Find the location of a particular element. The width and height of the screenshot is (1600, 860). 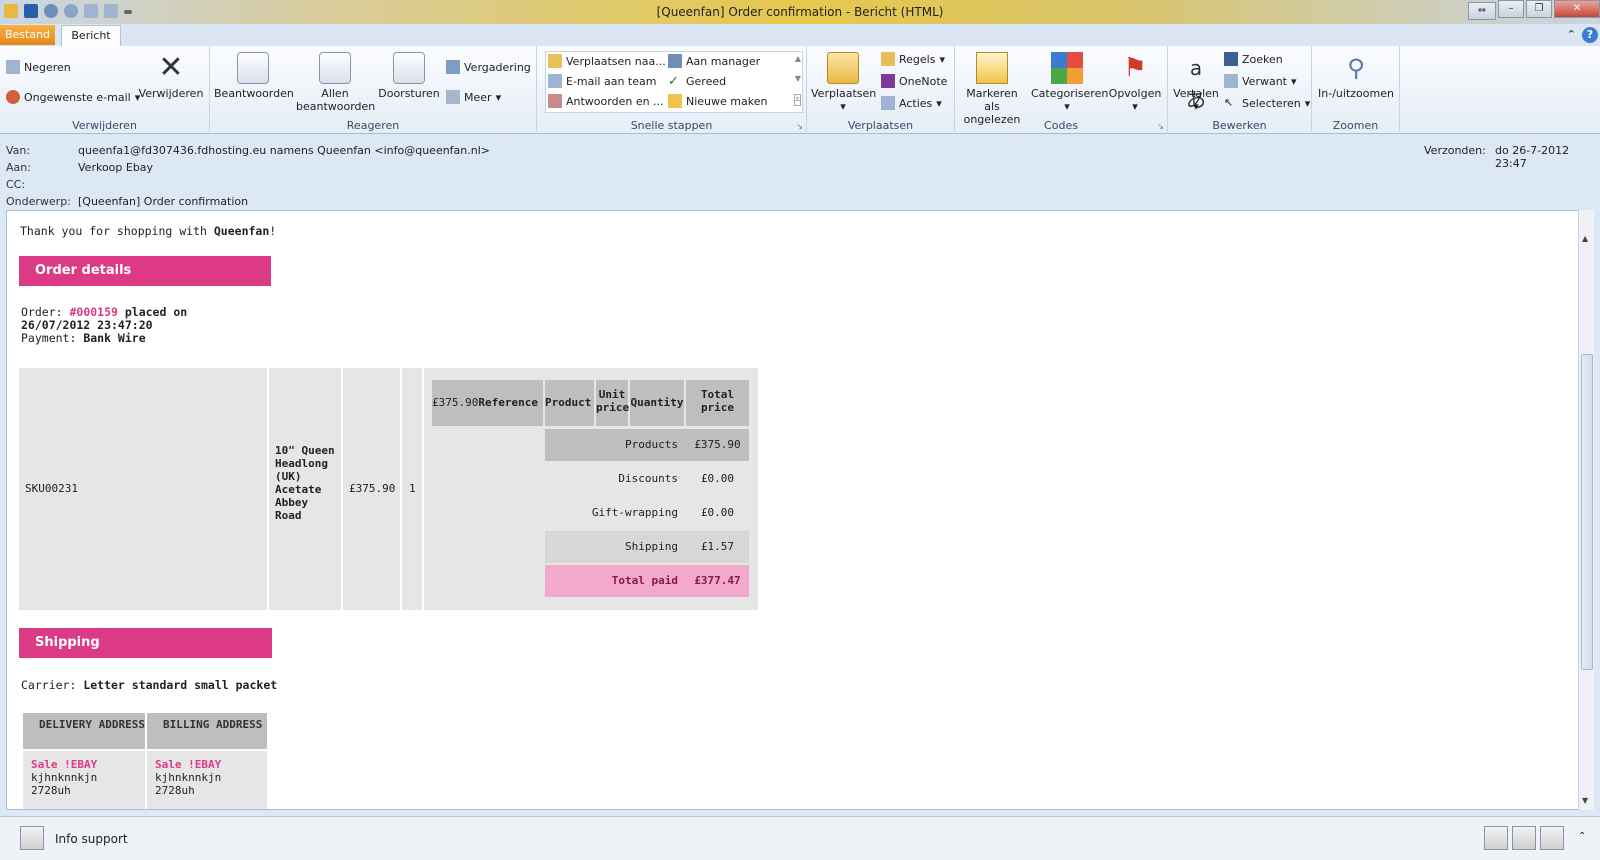

quick-step-done: ✓ Gereed is located at coordinates (697, 81).